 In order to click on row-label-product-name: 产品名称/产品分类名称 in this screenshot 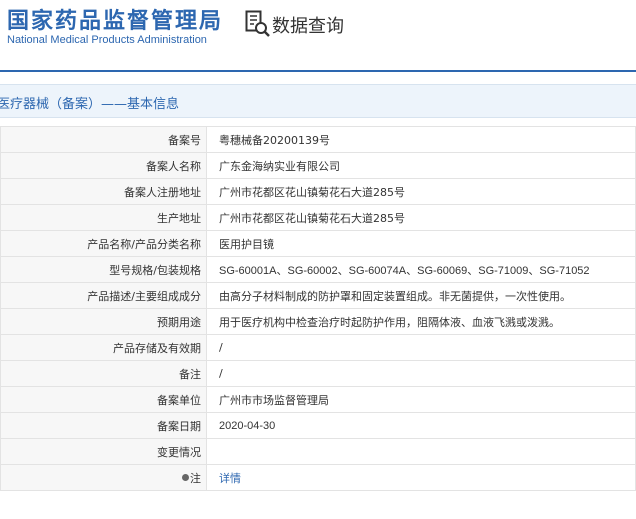, I will do `click(103, 243)`.